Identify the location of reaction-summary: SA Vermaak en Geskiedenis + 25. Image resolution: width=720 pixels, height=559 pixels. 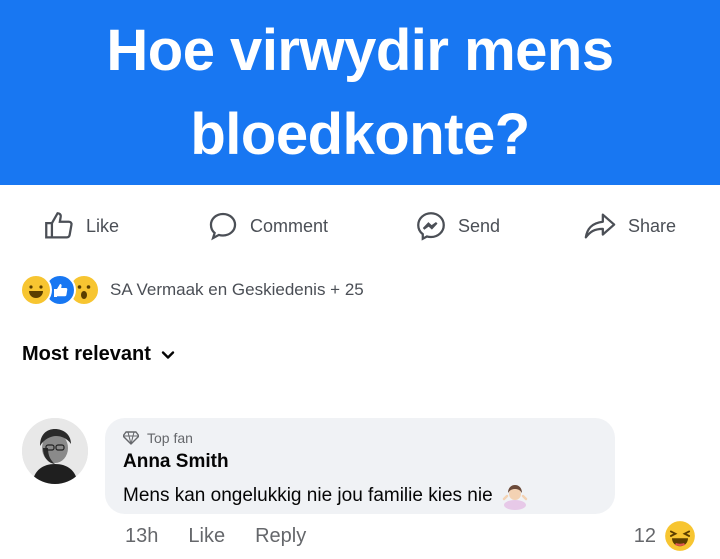
(192, 290).